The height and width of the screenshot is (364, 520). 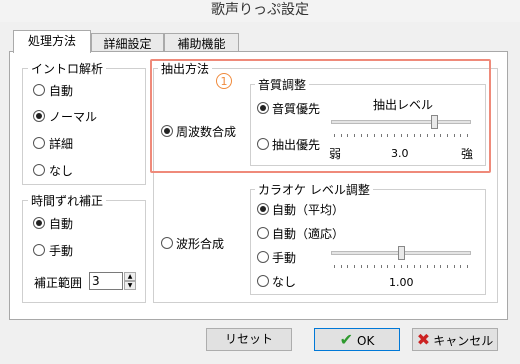 What do you see at coordinates (263, 281) in the screenshot?
I see `karaoke-none-radio` at bounding box center [263, 281].